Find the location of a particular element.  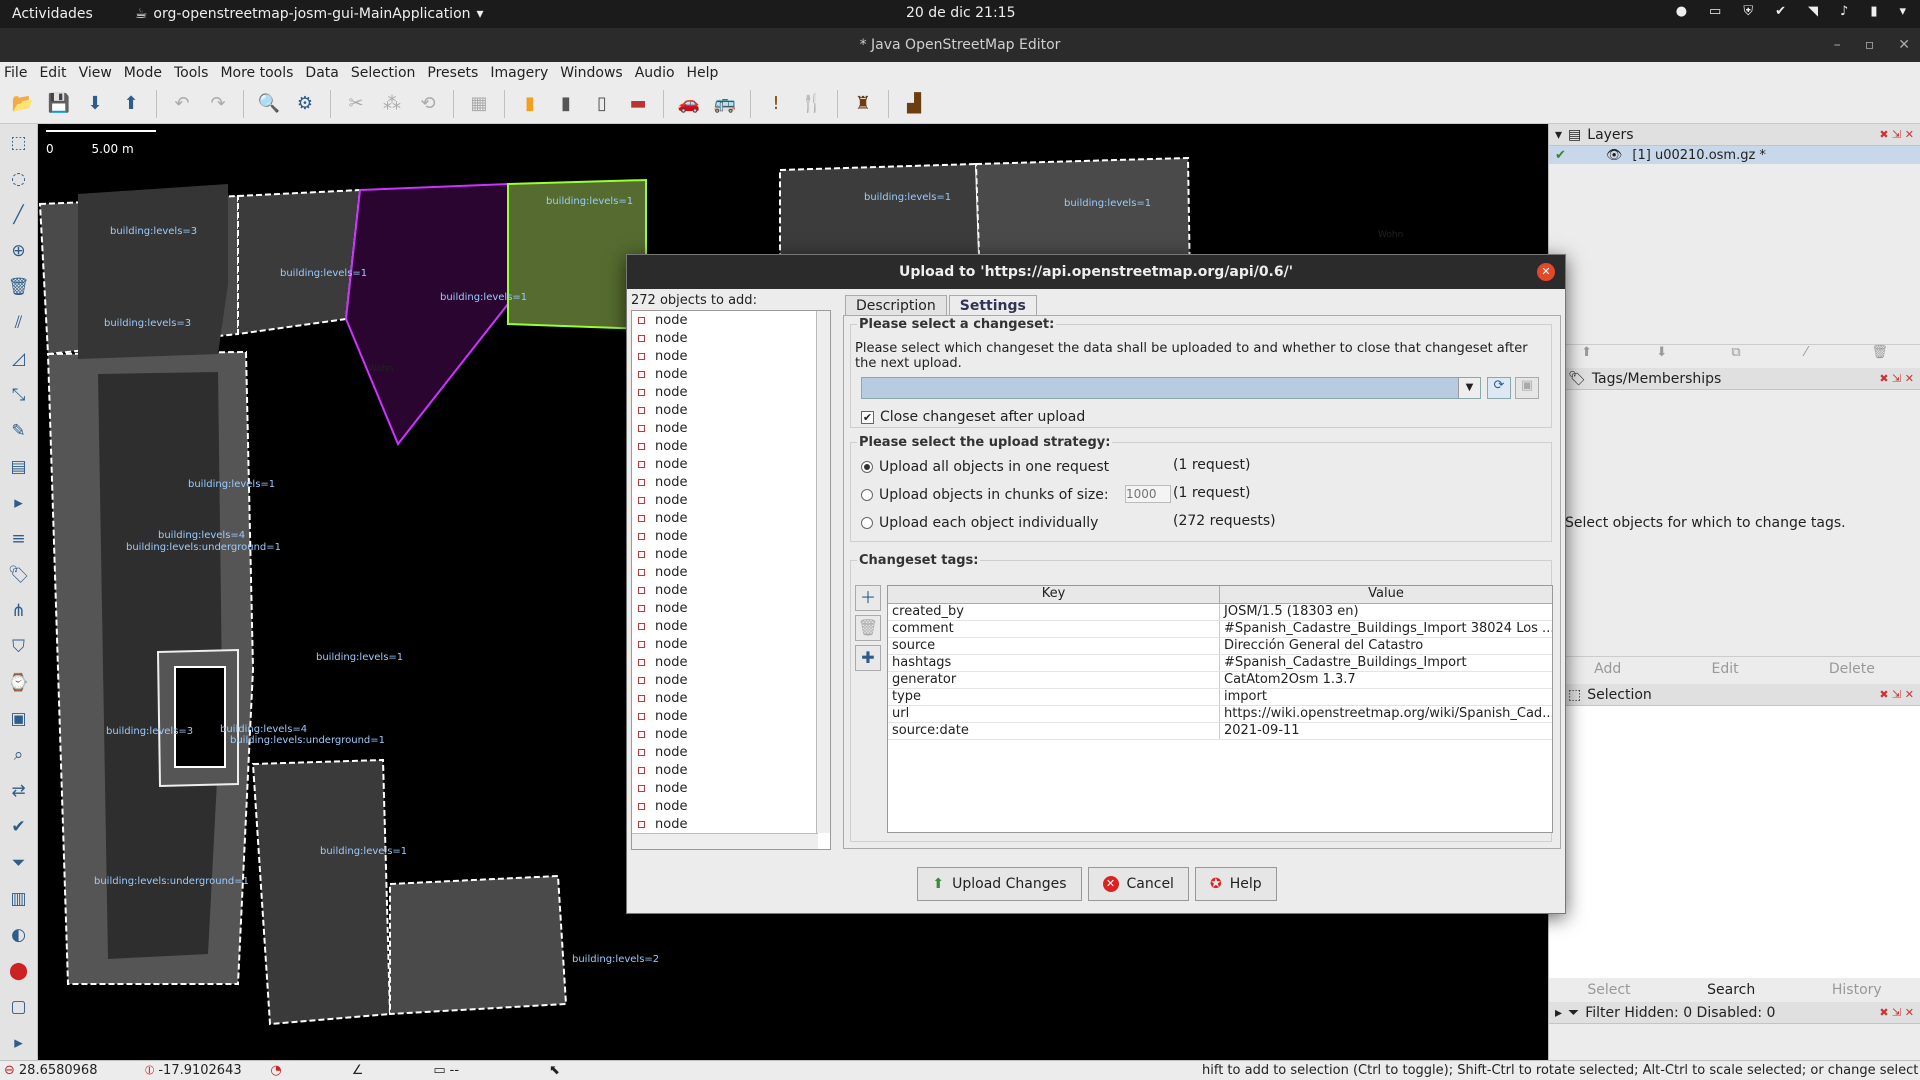

select-button: Select is located at coordinates (1608, 990).